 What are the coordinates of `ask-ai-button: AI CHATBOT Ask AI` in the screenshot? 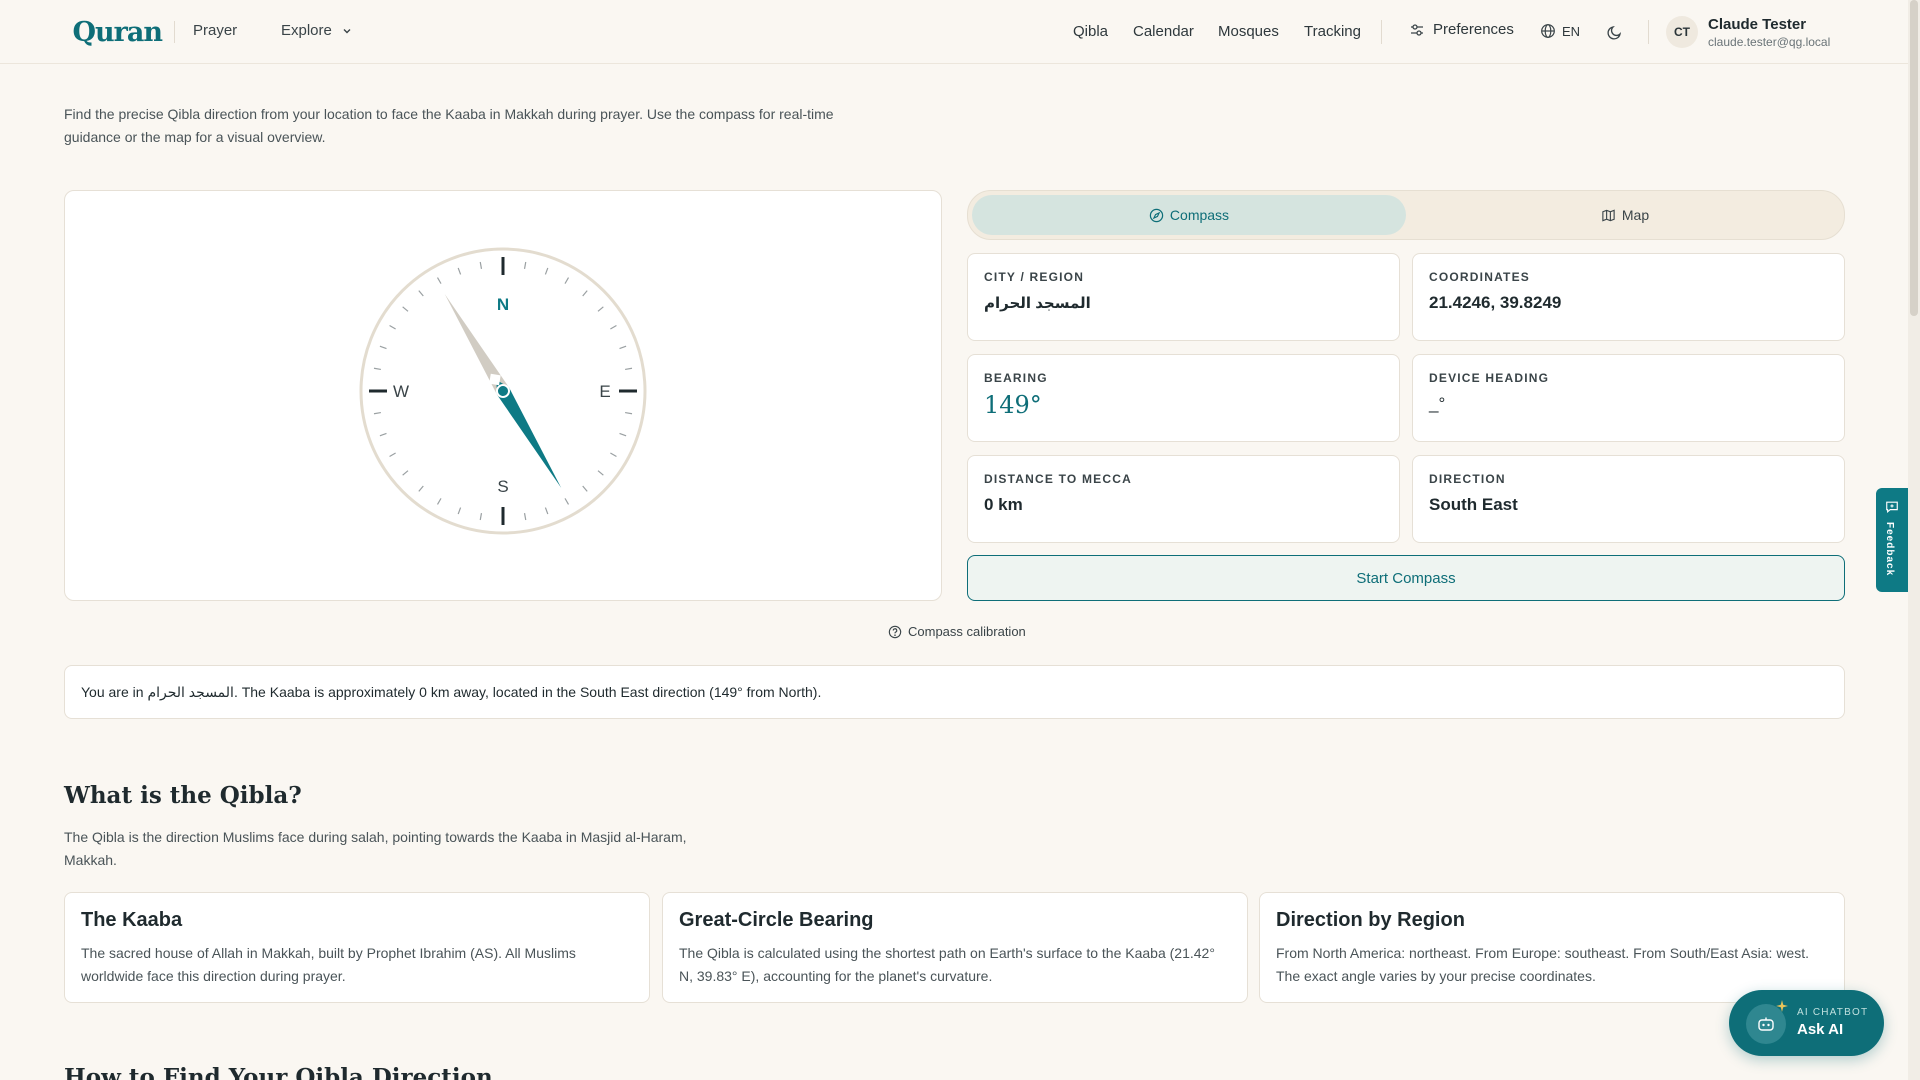 It's located at (1806, 1023).